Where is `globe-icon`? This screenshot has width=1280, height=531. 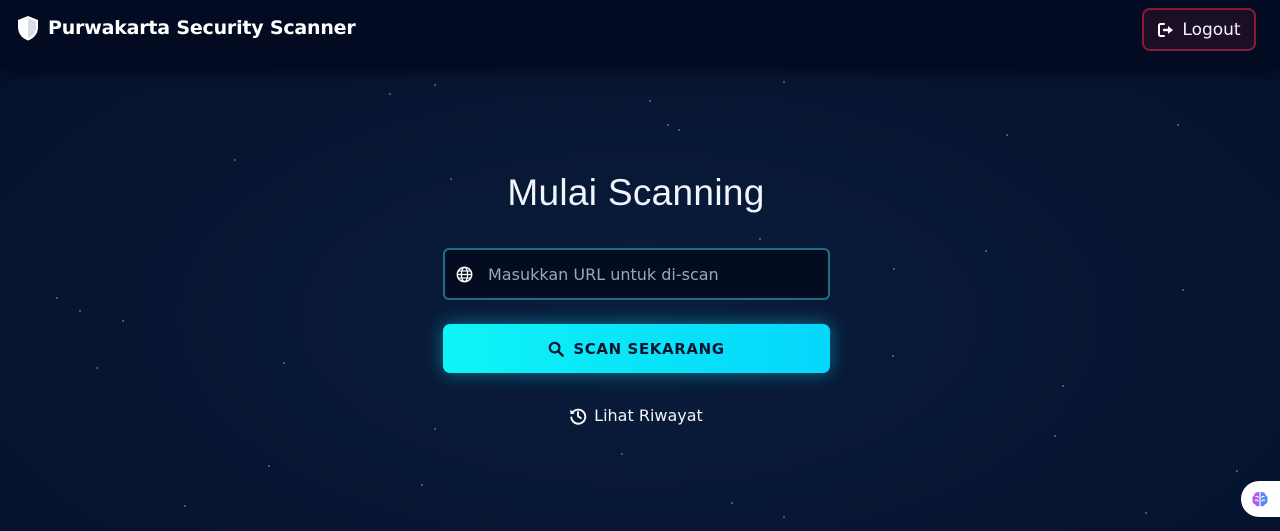
globe-icon is located at coordinates (464, 274).